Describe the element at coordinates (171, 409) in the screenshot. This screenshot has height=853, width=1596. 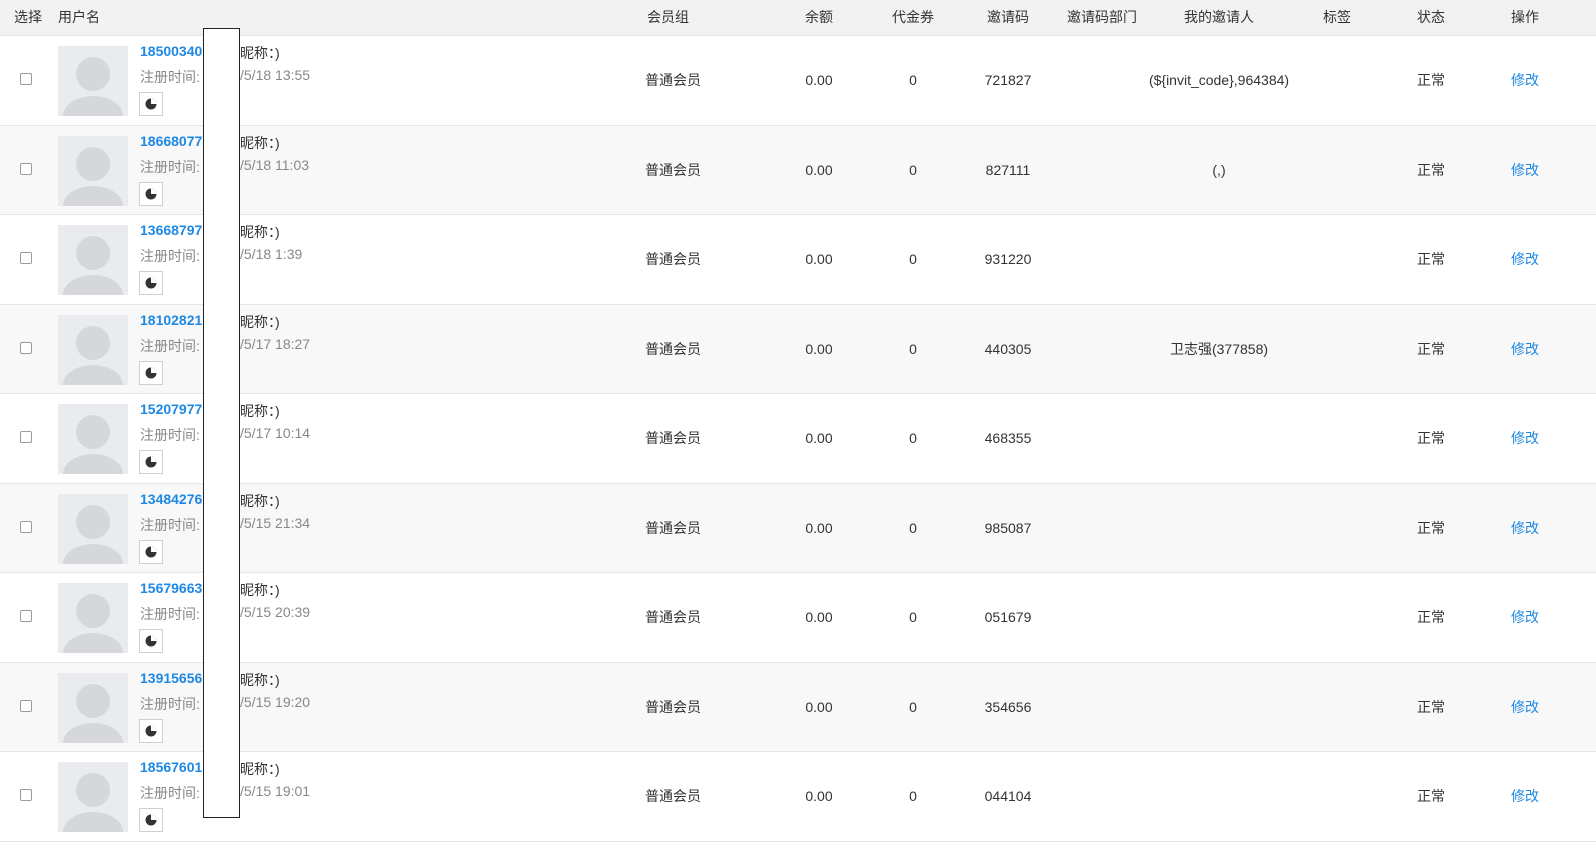
I see `username-link: 15207977` at that location.